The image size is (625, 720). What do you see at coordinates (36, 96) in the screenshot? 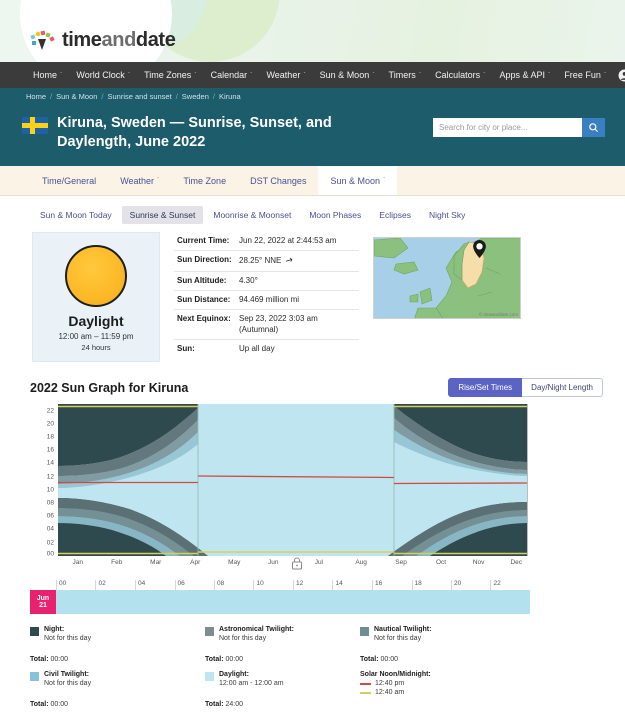
I see `breadcrumb-item-home: Home` at bounding box center [36, 96].